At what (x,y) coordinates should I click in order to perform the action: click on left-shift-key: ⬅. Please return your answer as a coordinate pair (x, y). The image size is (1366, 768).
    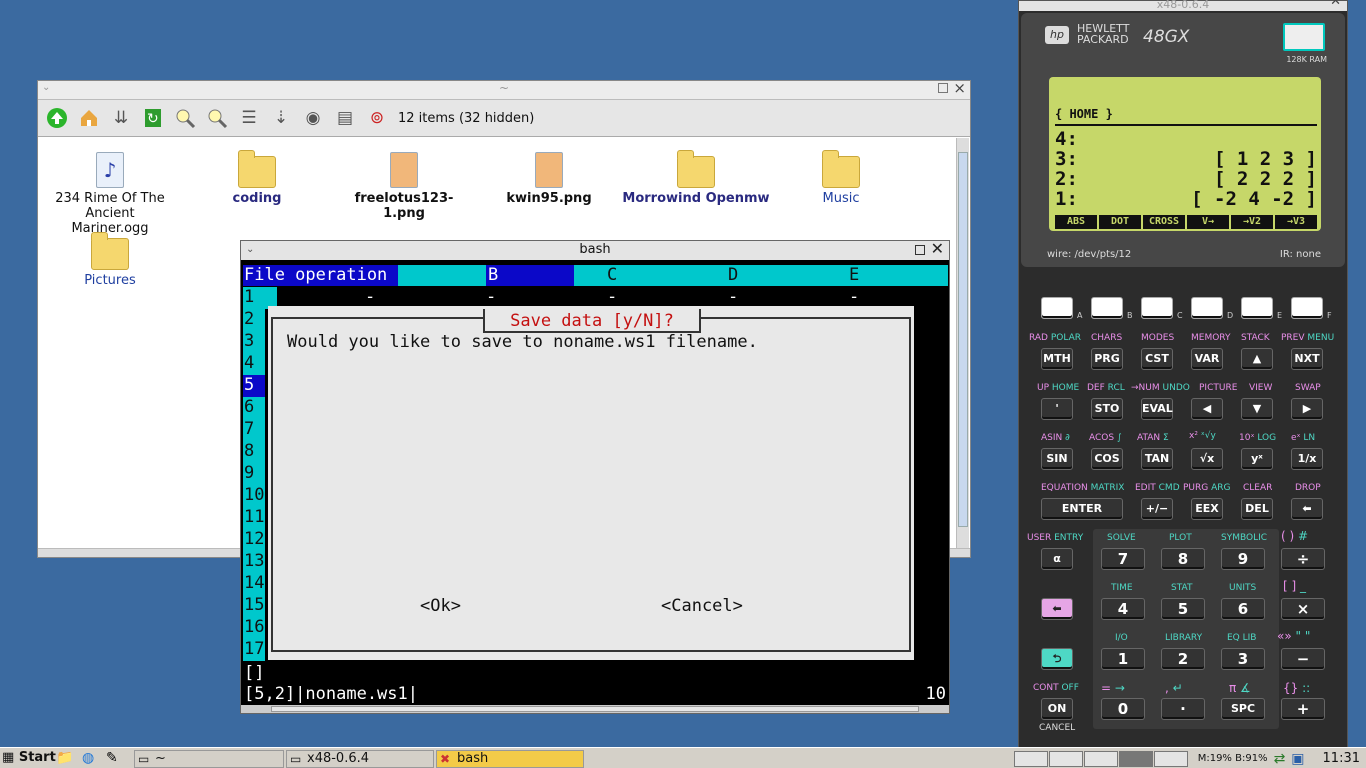
    Looking at the image, I should click on (1057, 609).